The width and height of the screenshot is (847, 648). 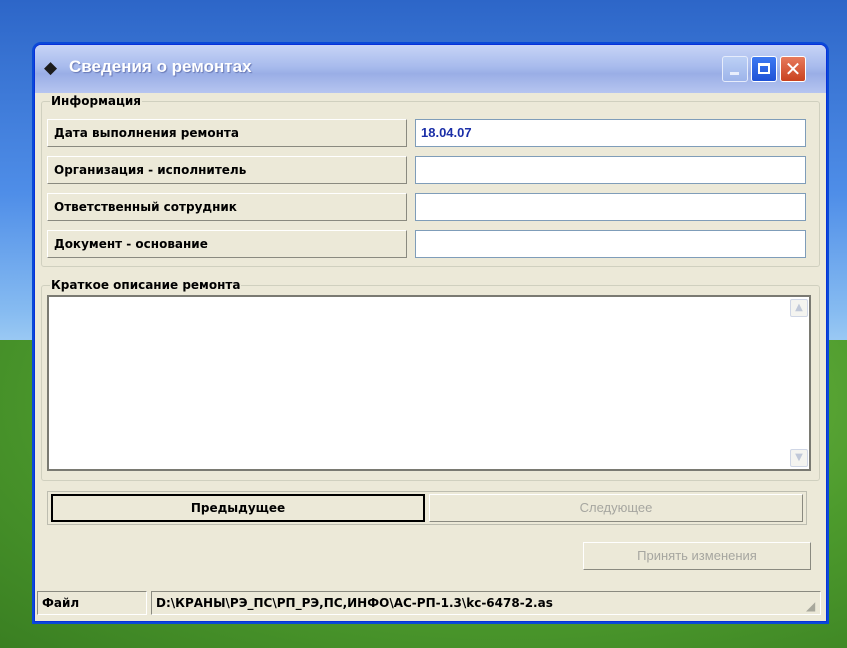 What do you see at coordinates (799, 383) in the screenshot?
I see `description-scrollbar: ▲ ▼` at bounding box center [799, 383].